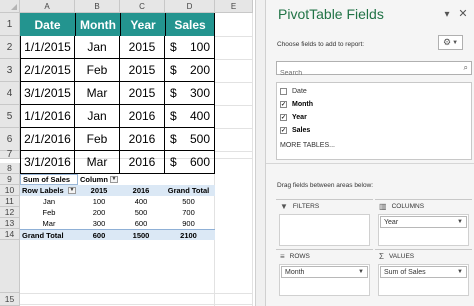  Describe the element at coordinates (47, 116) in the screenshot. I see `cell-date: 1/1/2016` at that location.